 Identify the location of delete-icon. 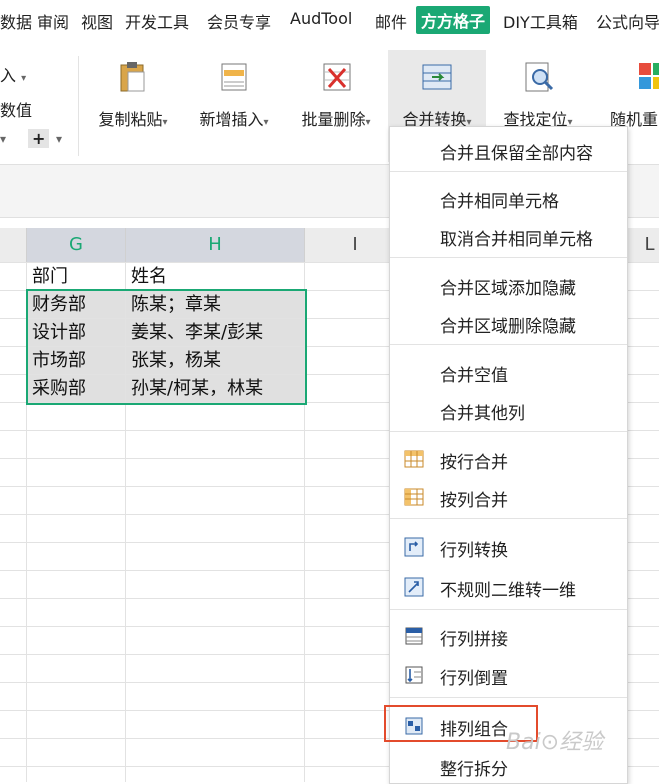
(337, 77).